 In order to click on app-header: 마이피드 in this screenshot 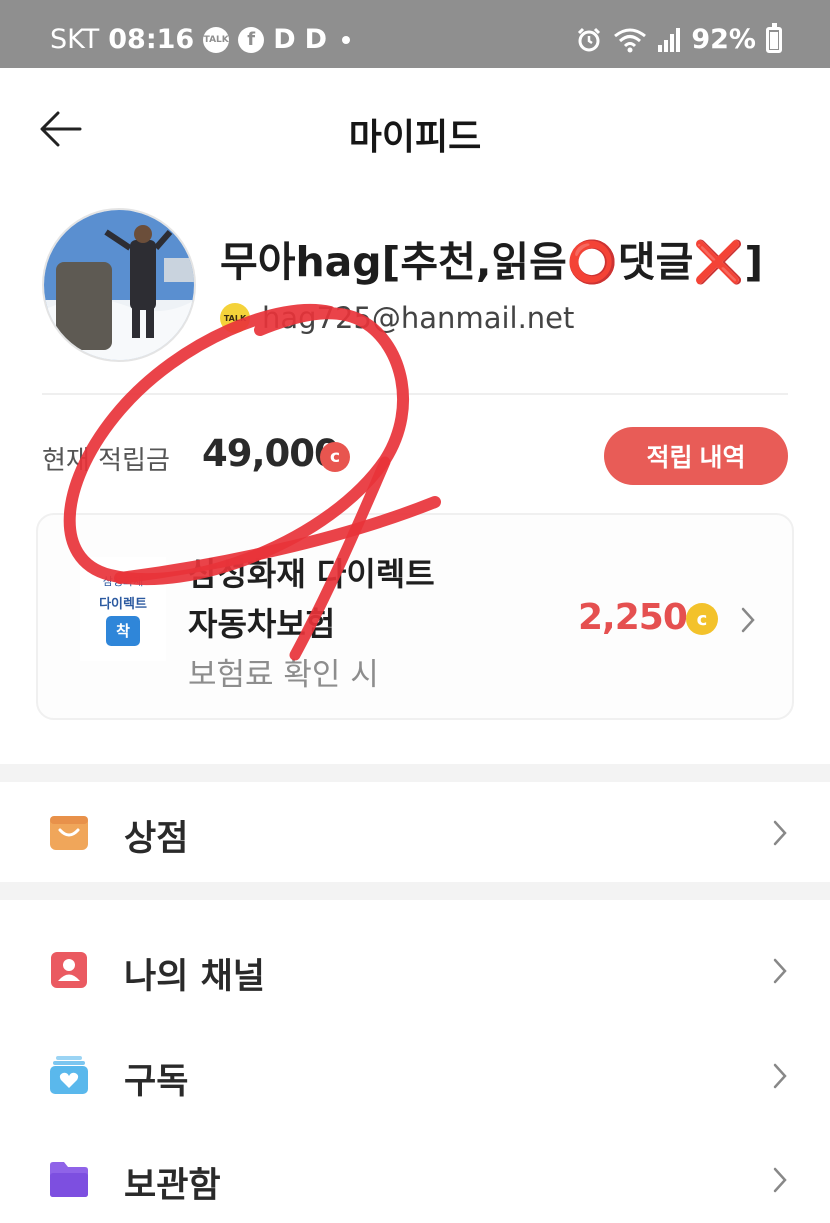, I will do `click(415, 128)`.